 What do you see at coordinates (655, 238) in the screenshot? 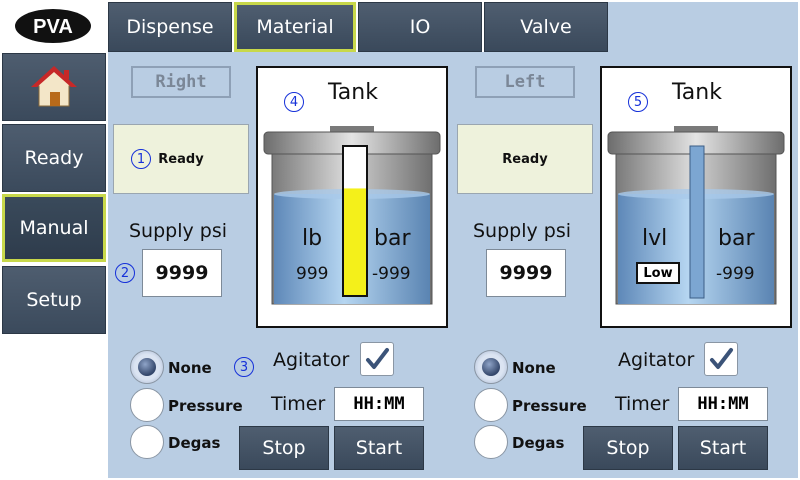
I see `left-tank-left-unit: lvl` at bounding box center [655, 238].